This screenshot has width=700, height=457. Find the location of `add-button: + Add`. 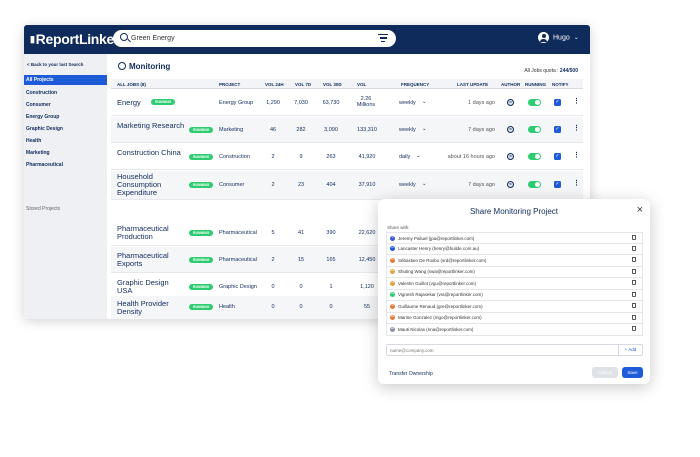

add-button: + Add is located at coordinates (630, 350).